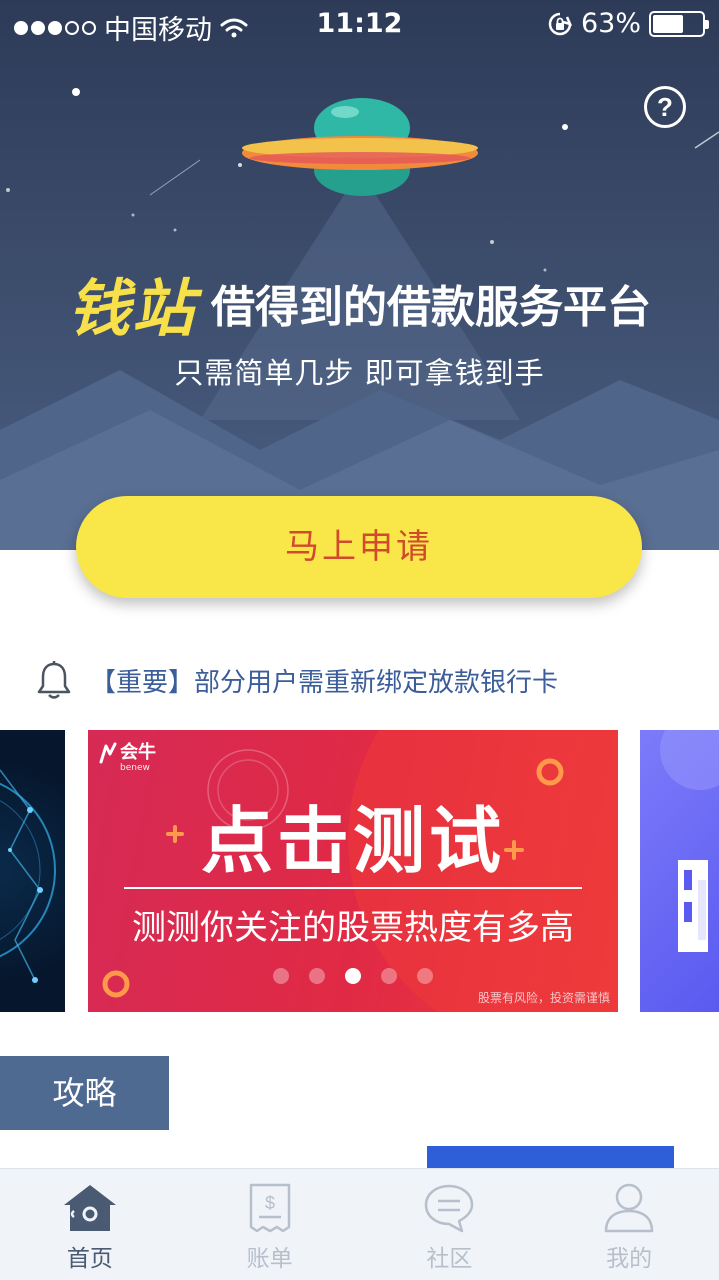  What do you see at coordinates (28, 876) in the screenshot?
I see `globe-network-image` at bounding box center [28, 876].